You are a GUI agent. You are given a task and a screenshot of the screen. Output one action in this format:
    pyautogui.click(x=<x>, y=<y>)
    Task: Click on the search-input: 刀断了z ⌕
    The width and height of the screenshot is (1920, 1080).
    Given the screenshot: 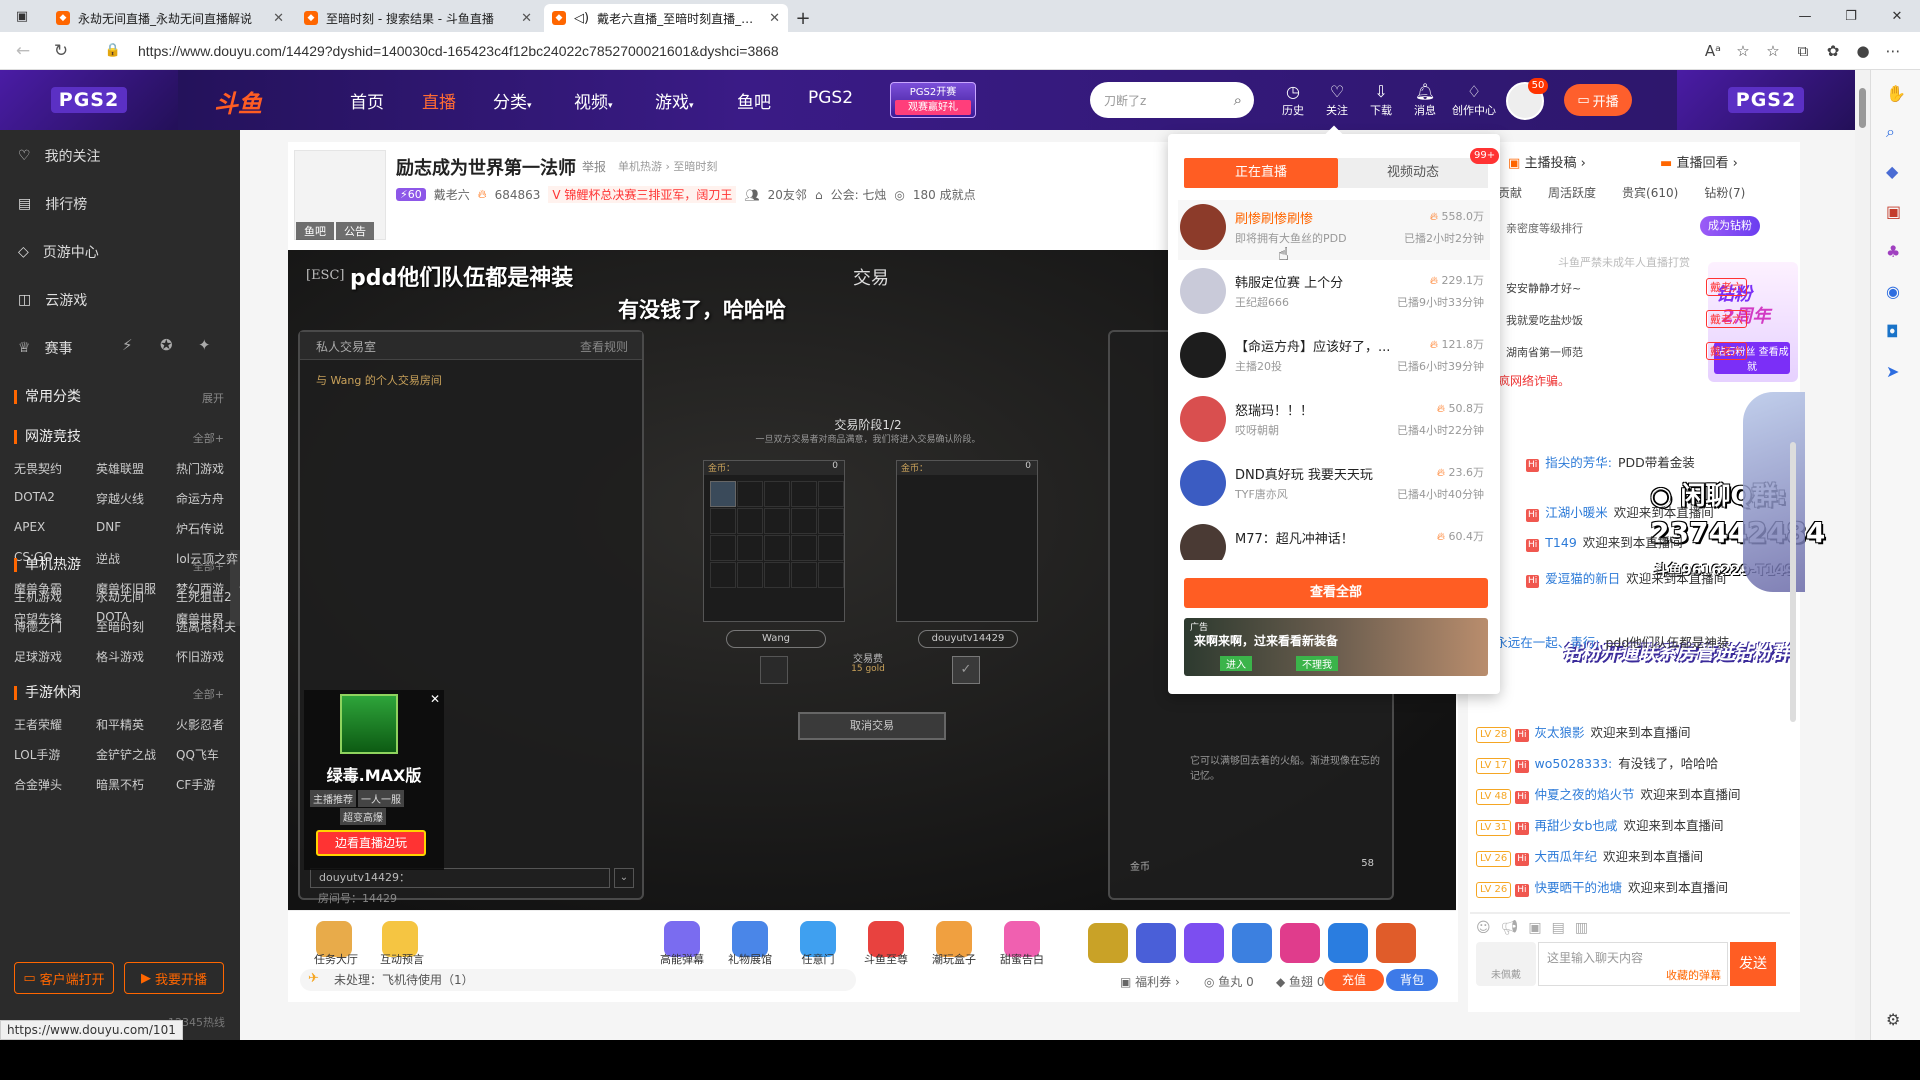 What is the action you would take?
    pyautogui.click(x=1172, y=100)
    